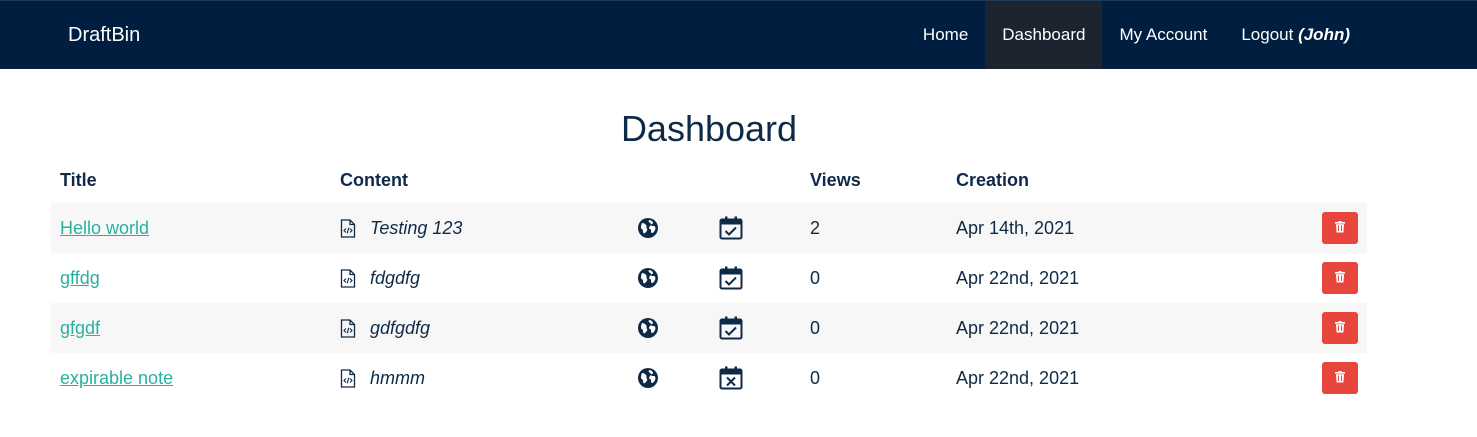 Image resolution: width=1477 pixels, height=437 pixels. I want to click on content-preview: Testing 123, so click(416, 227).